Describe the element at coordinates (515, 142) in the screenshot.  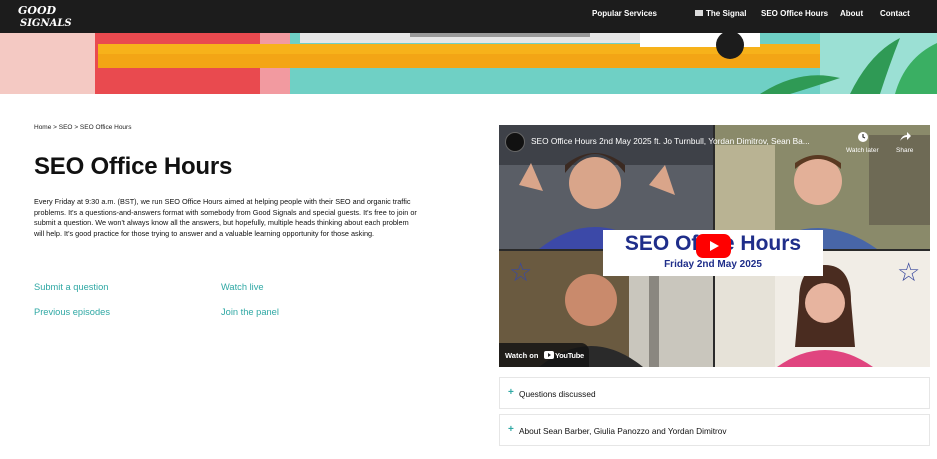
I see `channel-avatar` at that location.